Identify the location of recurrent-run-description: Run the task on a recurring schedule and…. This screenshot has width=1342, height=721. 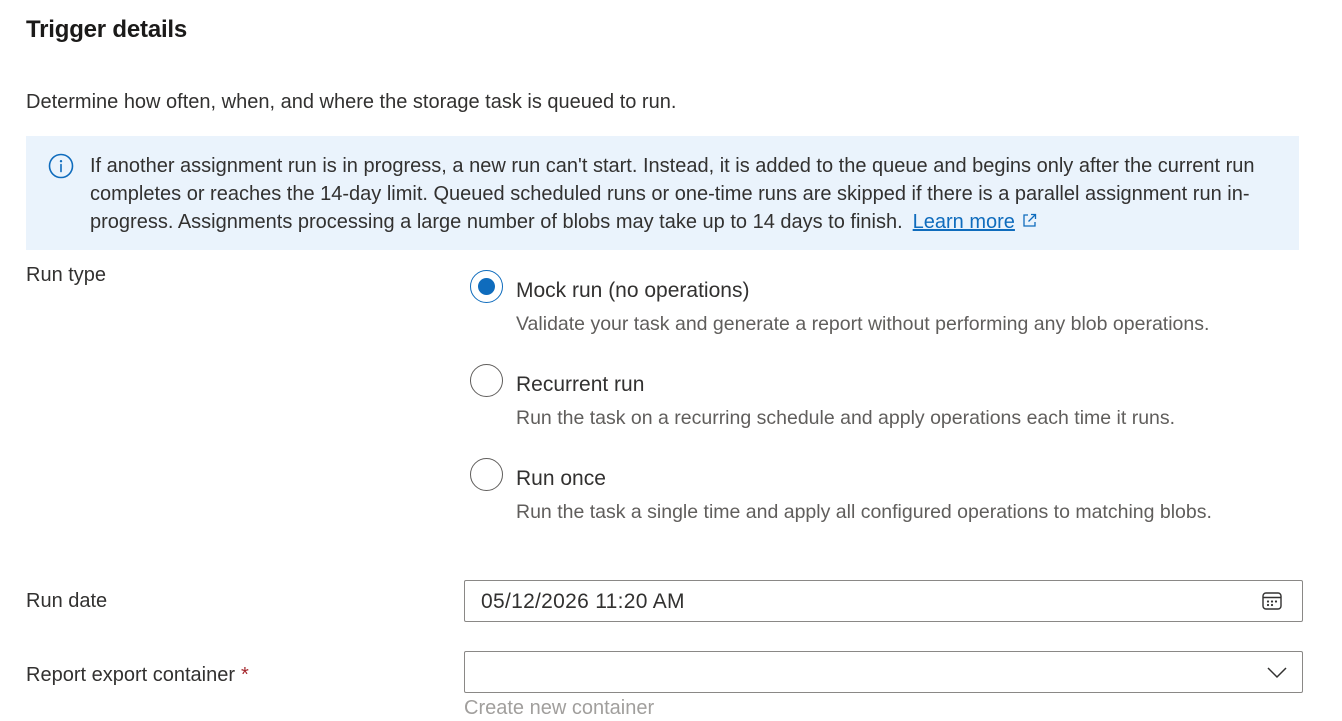
(846, 418).